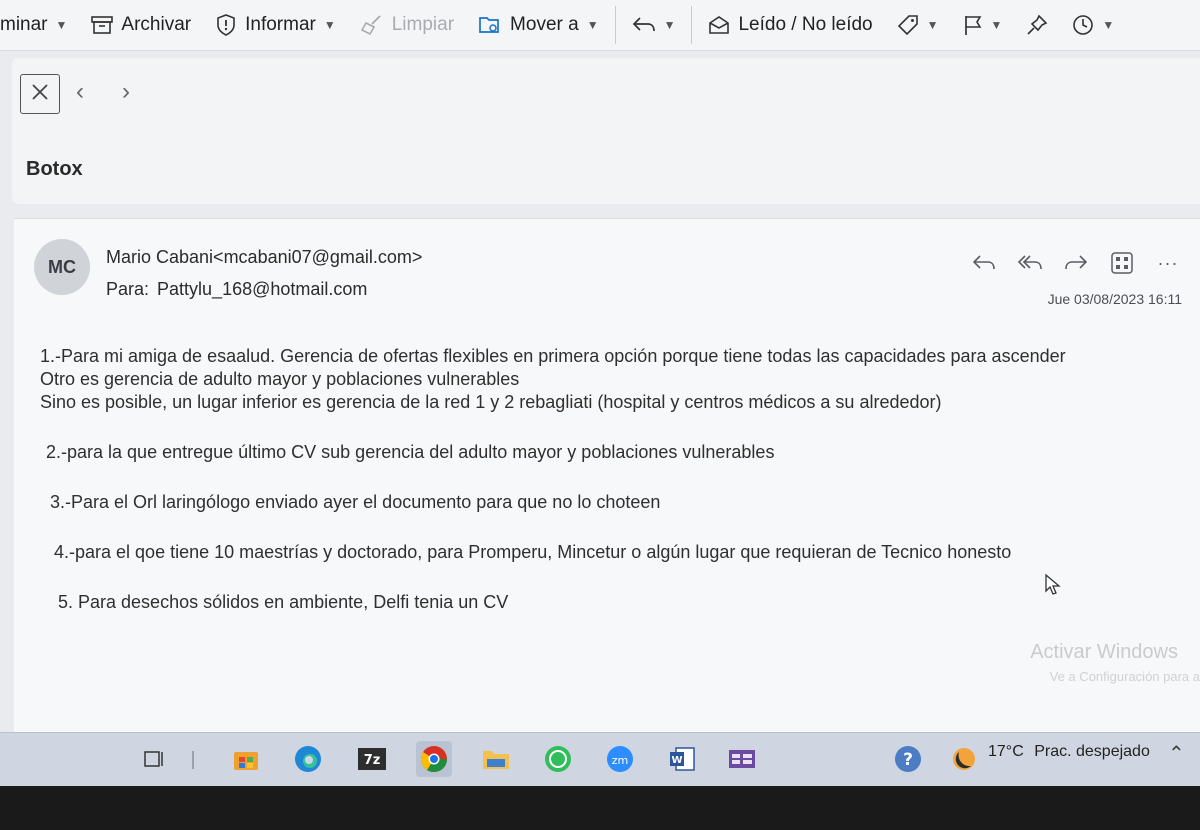 This screenshot has width=1200, height=830. I want to click on recipient-line: Para: Pattylu_168@hotmail.com, so click(236, 289).